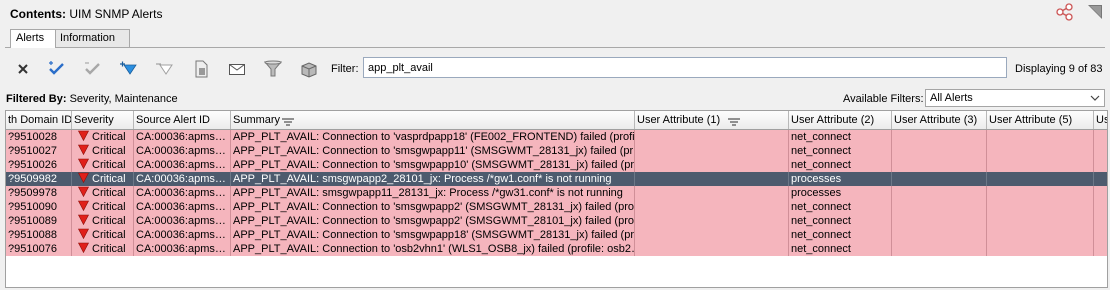 The height and width of the screenshot is (290, 1110). What do you see at coordinates (39, 249) in the screenshot?
I see `cell-domain-id: ?9510076` at bounding box center [39, 249].